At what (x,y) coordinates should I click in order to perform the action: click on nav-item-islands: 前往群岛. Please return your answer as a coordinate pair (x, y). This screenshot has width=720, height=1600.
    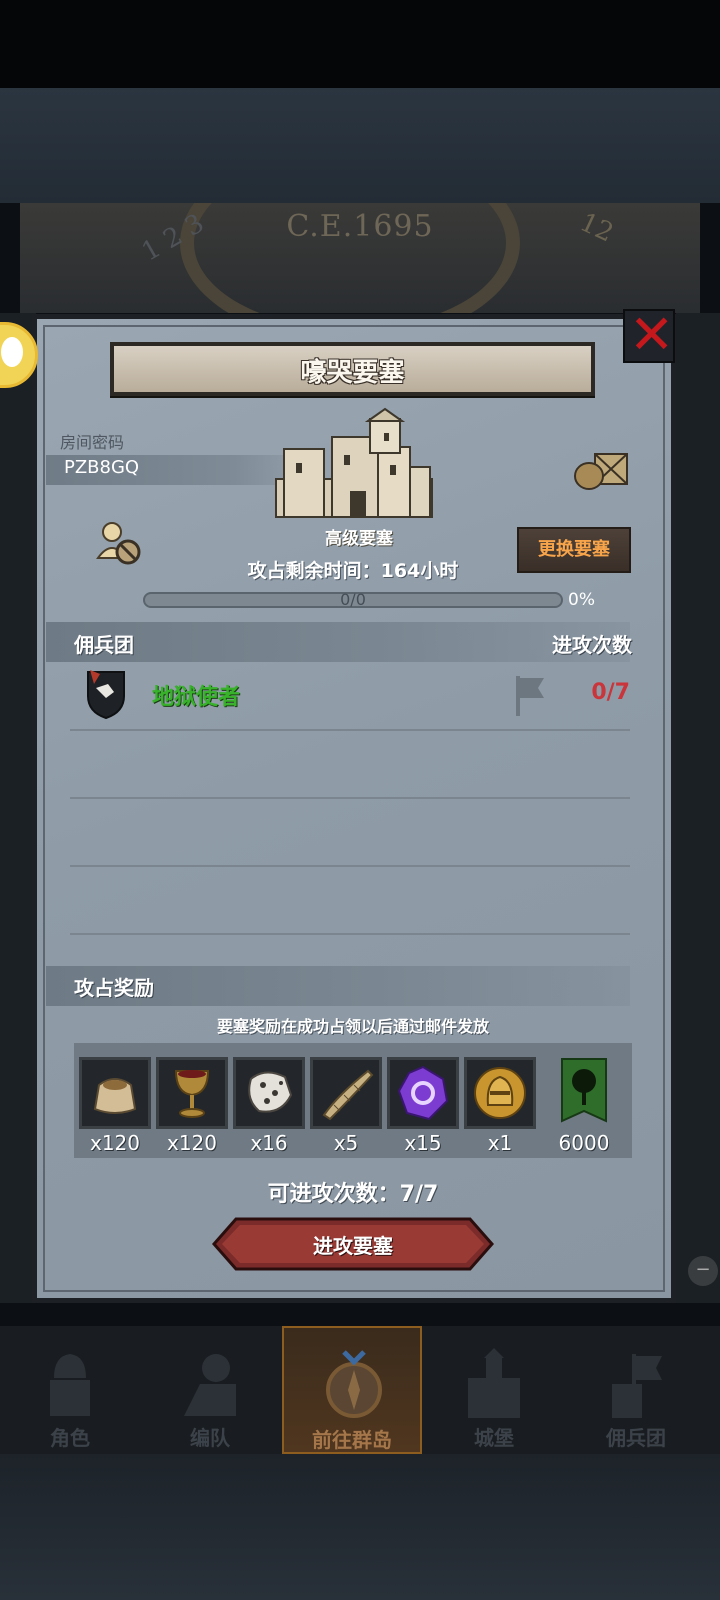
    Looking at the image, I should click on (352, 1390).